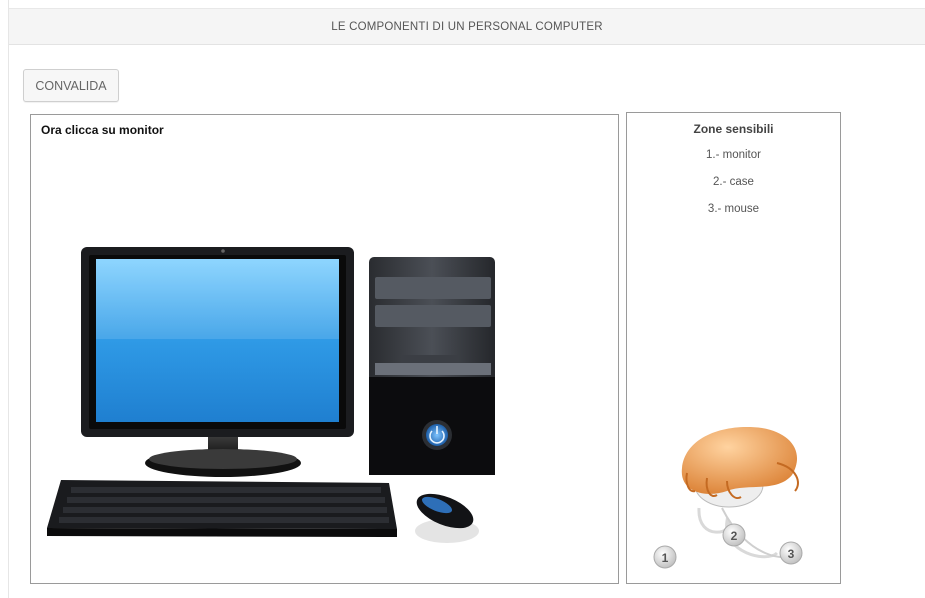 Image resolution: width=925 pixels, height=598 pixels. What do you see at coordinates (71, 85) in the screenshot?
I see `validate-button: CONVALIDA` at bounding box center [71, 85].